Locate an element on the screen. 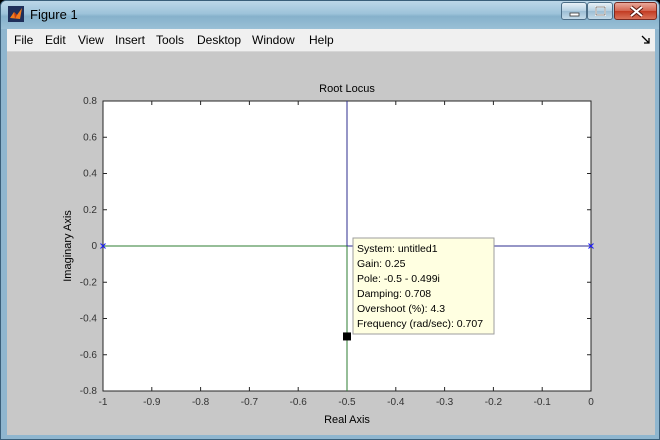 This screenshot has width=660, height=440. x-tick-label: -0.2 is located at coordinates (494, 402).